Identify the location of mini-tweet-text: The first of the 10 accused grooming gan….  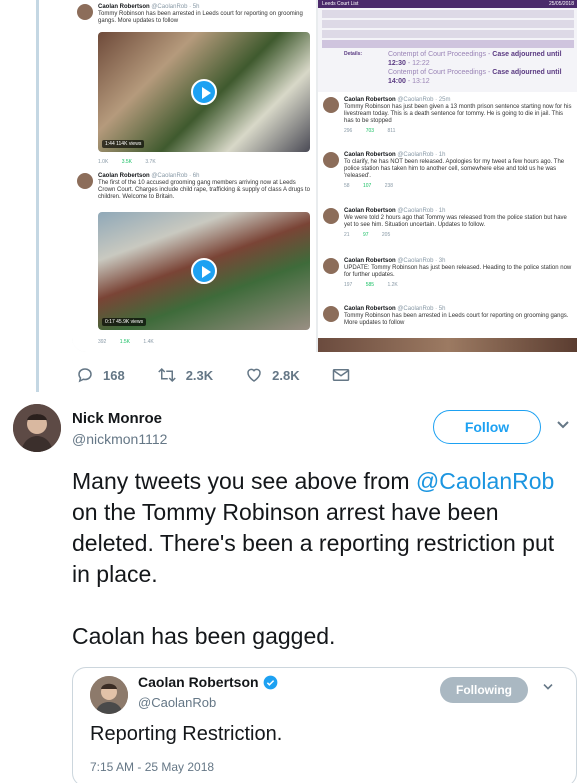
(204, 190).